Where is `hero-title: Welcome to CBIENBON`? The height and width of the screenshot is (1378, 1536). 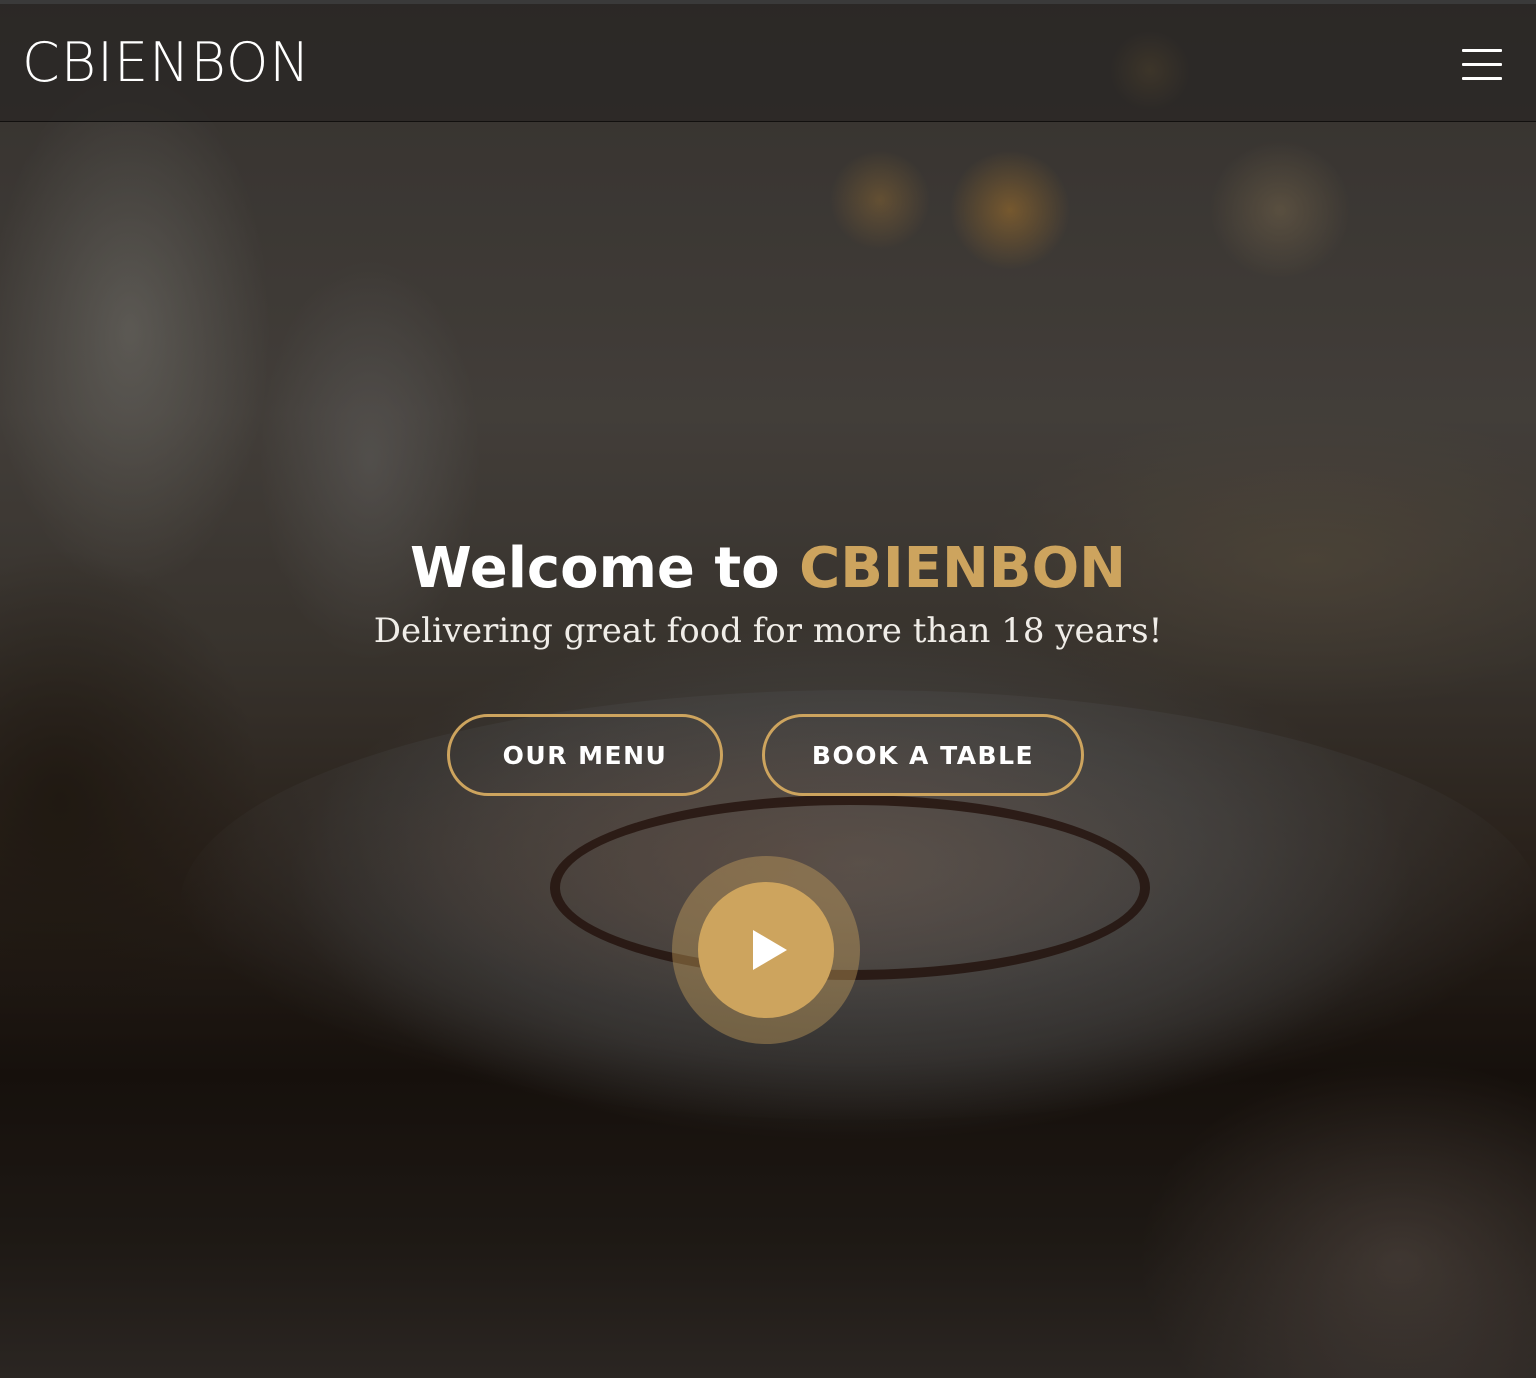
hero-title: Welcome to CBIENBON is located at coordinates (768, 569).